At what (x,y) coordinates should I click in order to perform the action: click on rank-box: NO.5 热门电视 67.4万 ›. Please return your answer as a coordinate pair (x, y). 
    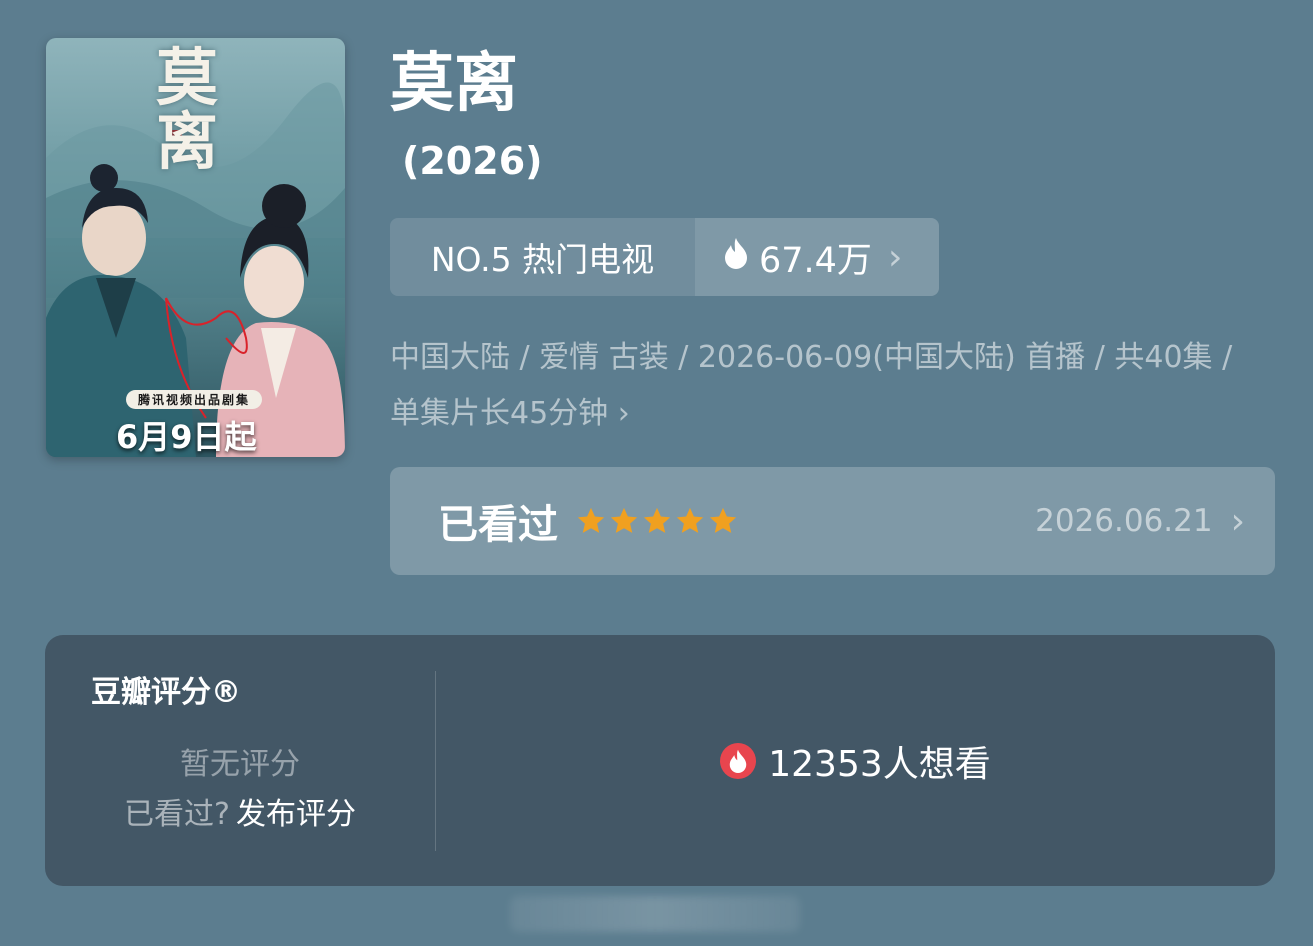
    Looking at the image, I should click on (664, 257).